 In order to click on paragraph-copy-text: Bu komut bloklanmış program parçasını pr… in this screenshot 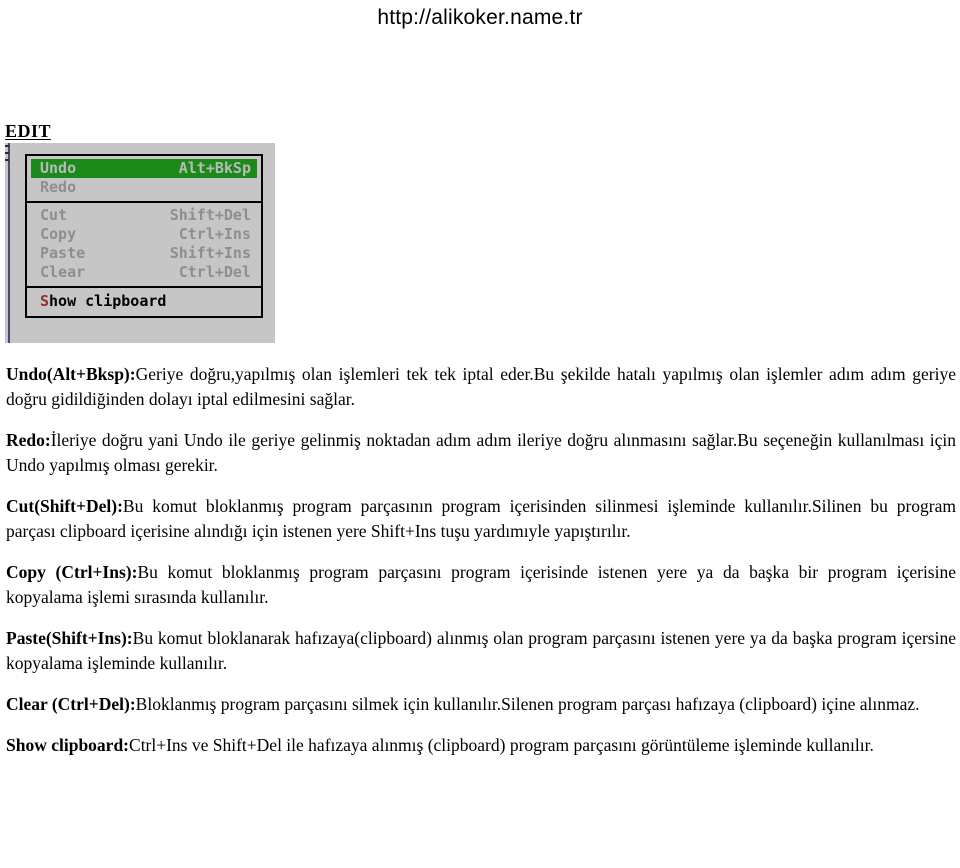, I will do `click(481, 584)`.